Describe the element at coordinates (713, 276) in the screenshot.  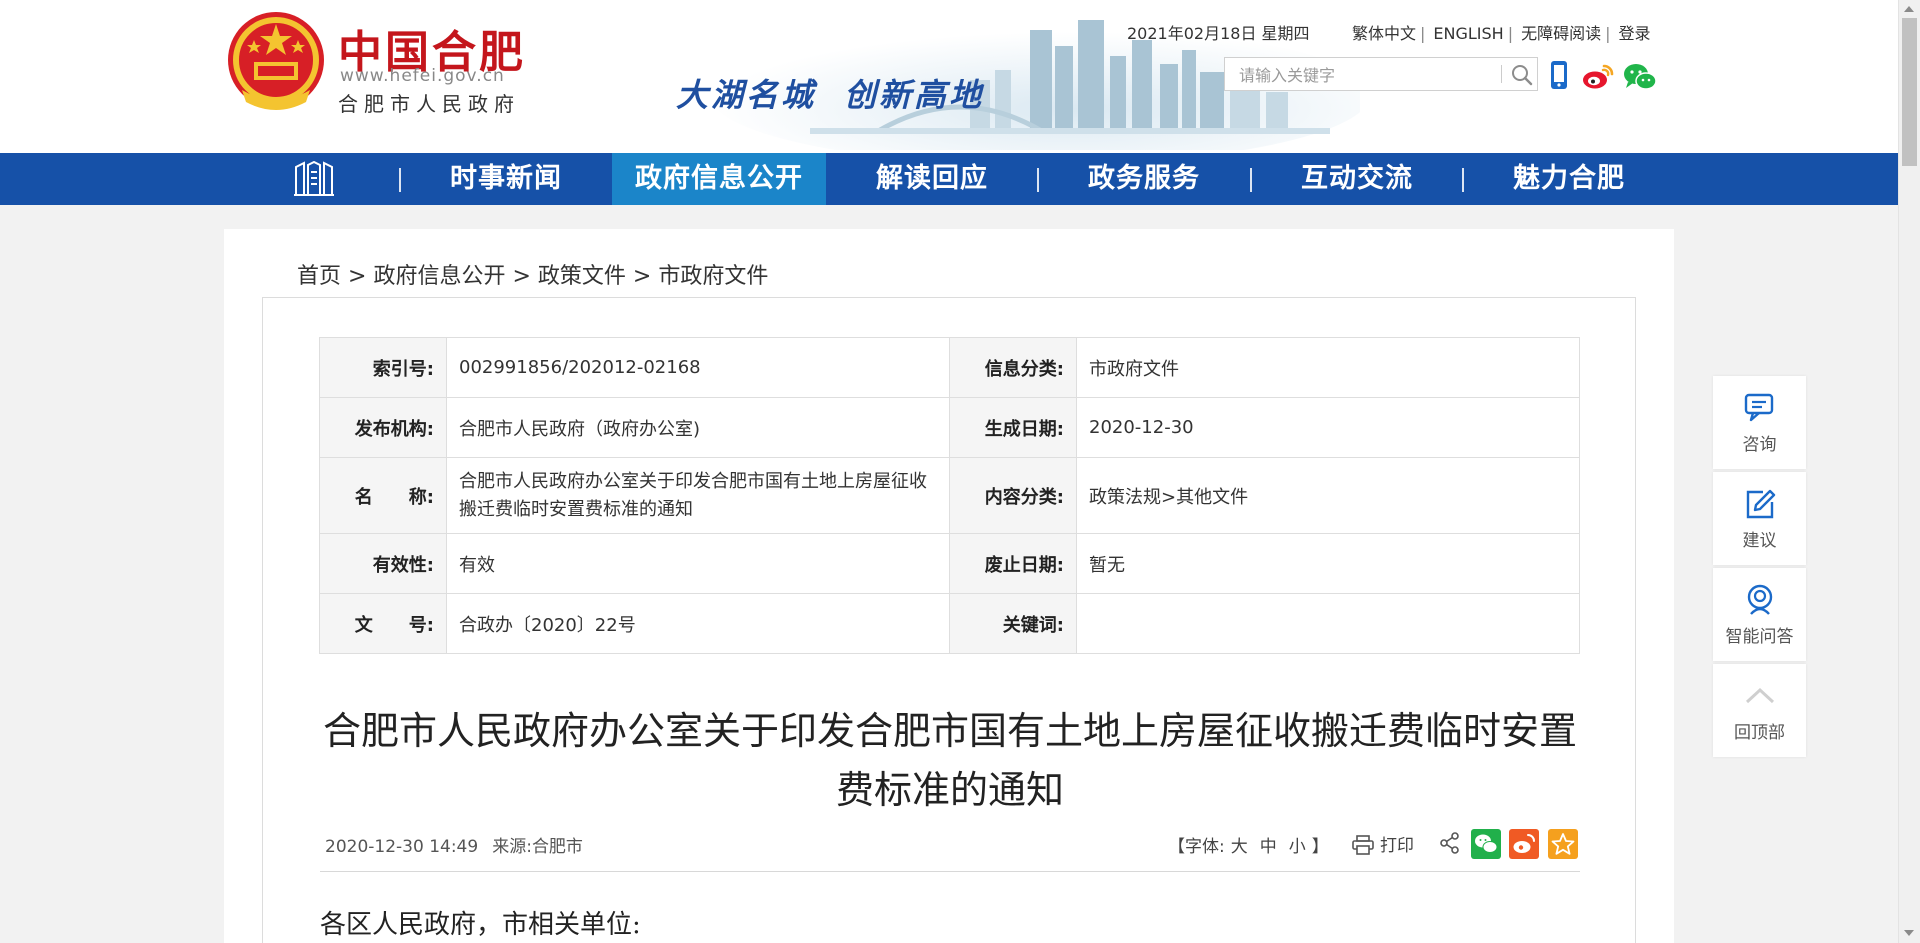
I see `breadcrumb-city-docs: 市政府文件` at that location.